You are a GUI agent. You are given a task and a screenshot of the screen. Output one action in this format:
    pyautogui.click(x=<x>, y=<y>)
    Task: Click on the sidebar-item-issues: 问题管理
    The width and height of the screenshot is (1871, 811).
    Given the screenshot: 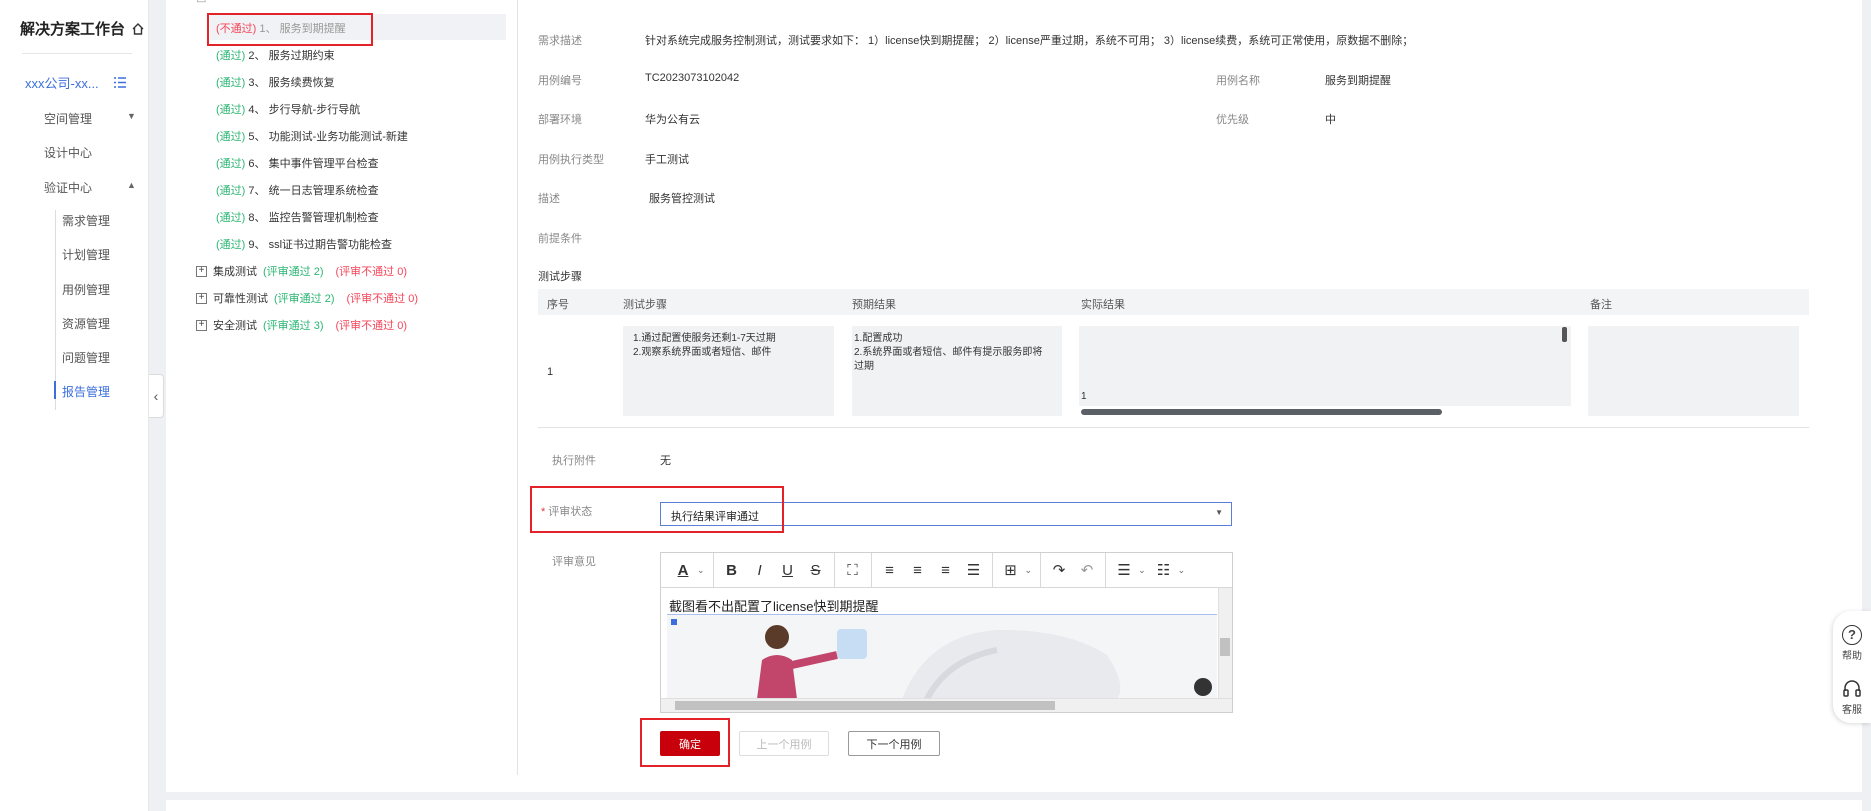 What is the action you would take?
    pyautogui.click(x=86, y=357)
    